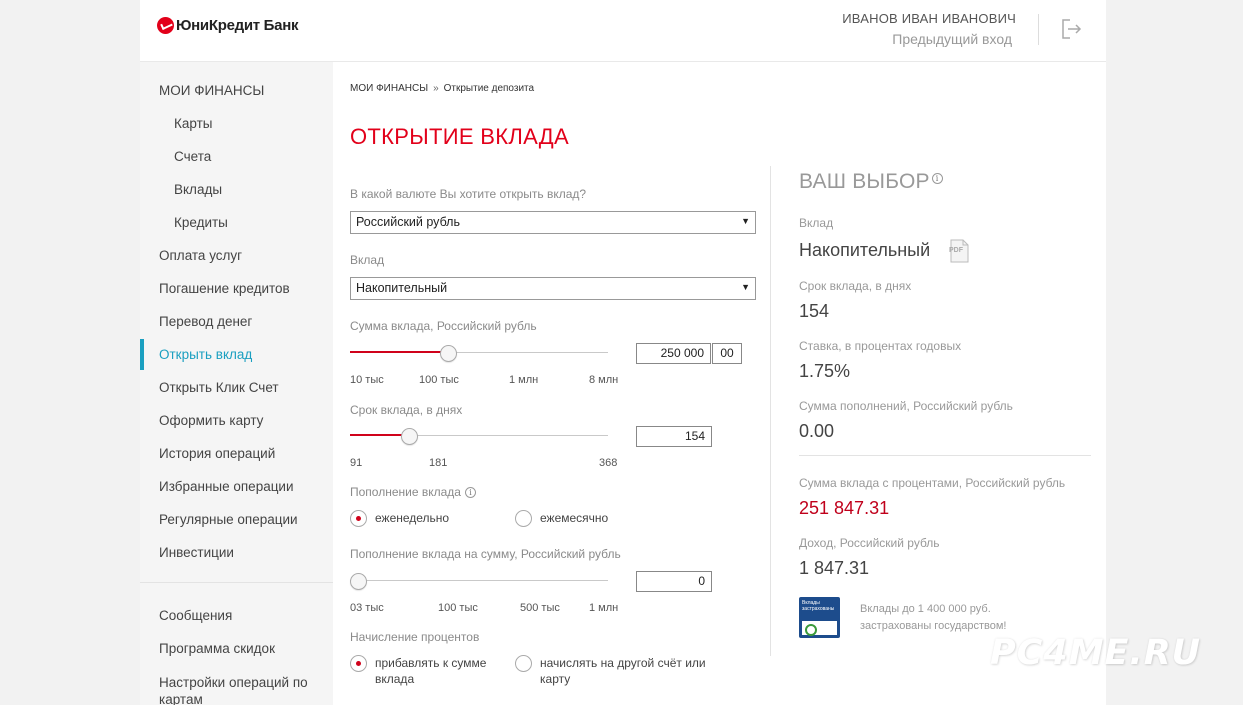 The image size is (1243, 705). I want to click on summary-income-label: Доход, Российский рубль, so click(869, 543).